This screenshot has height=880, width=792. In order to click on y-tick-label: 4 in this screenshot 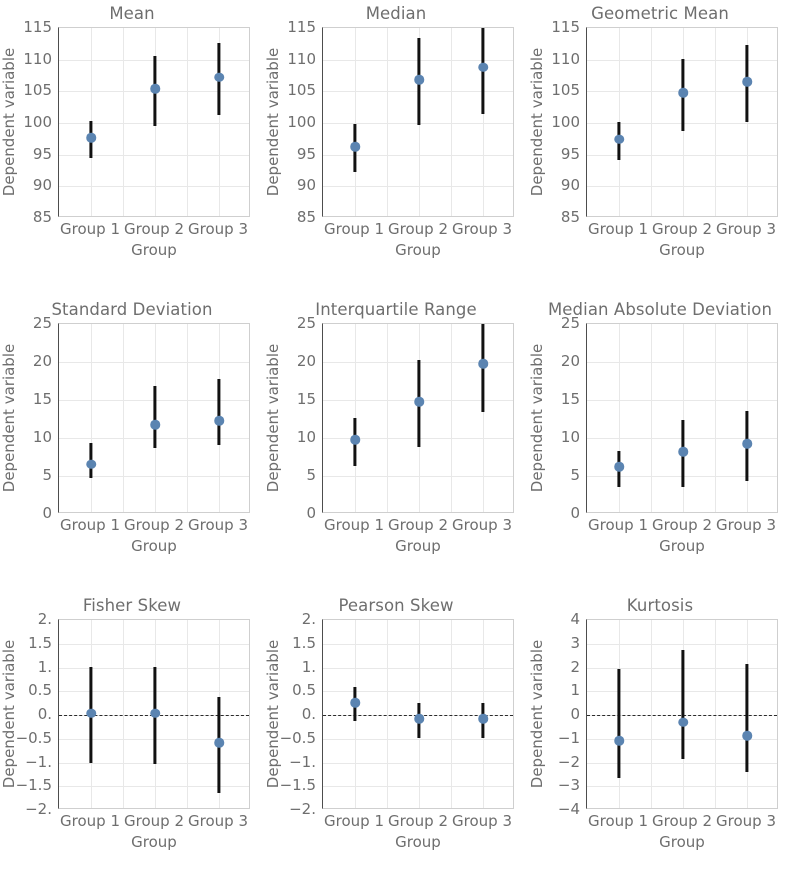, I will do `click(575, 619)`.